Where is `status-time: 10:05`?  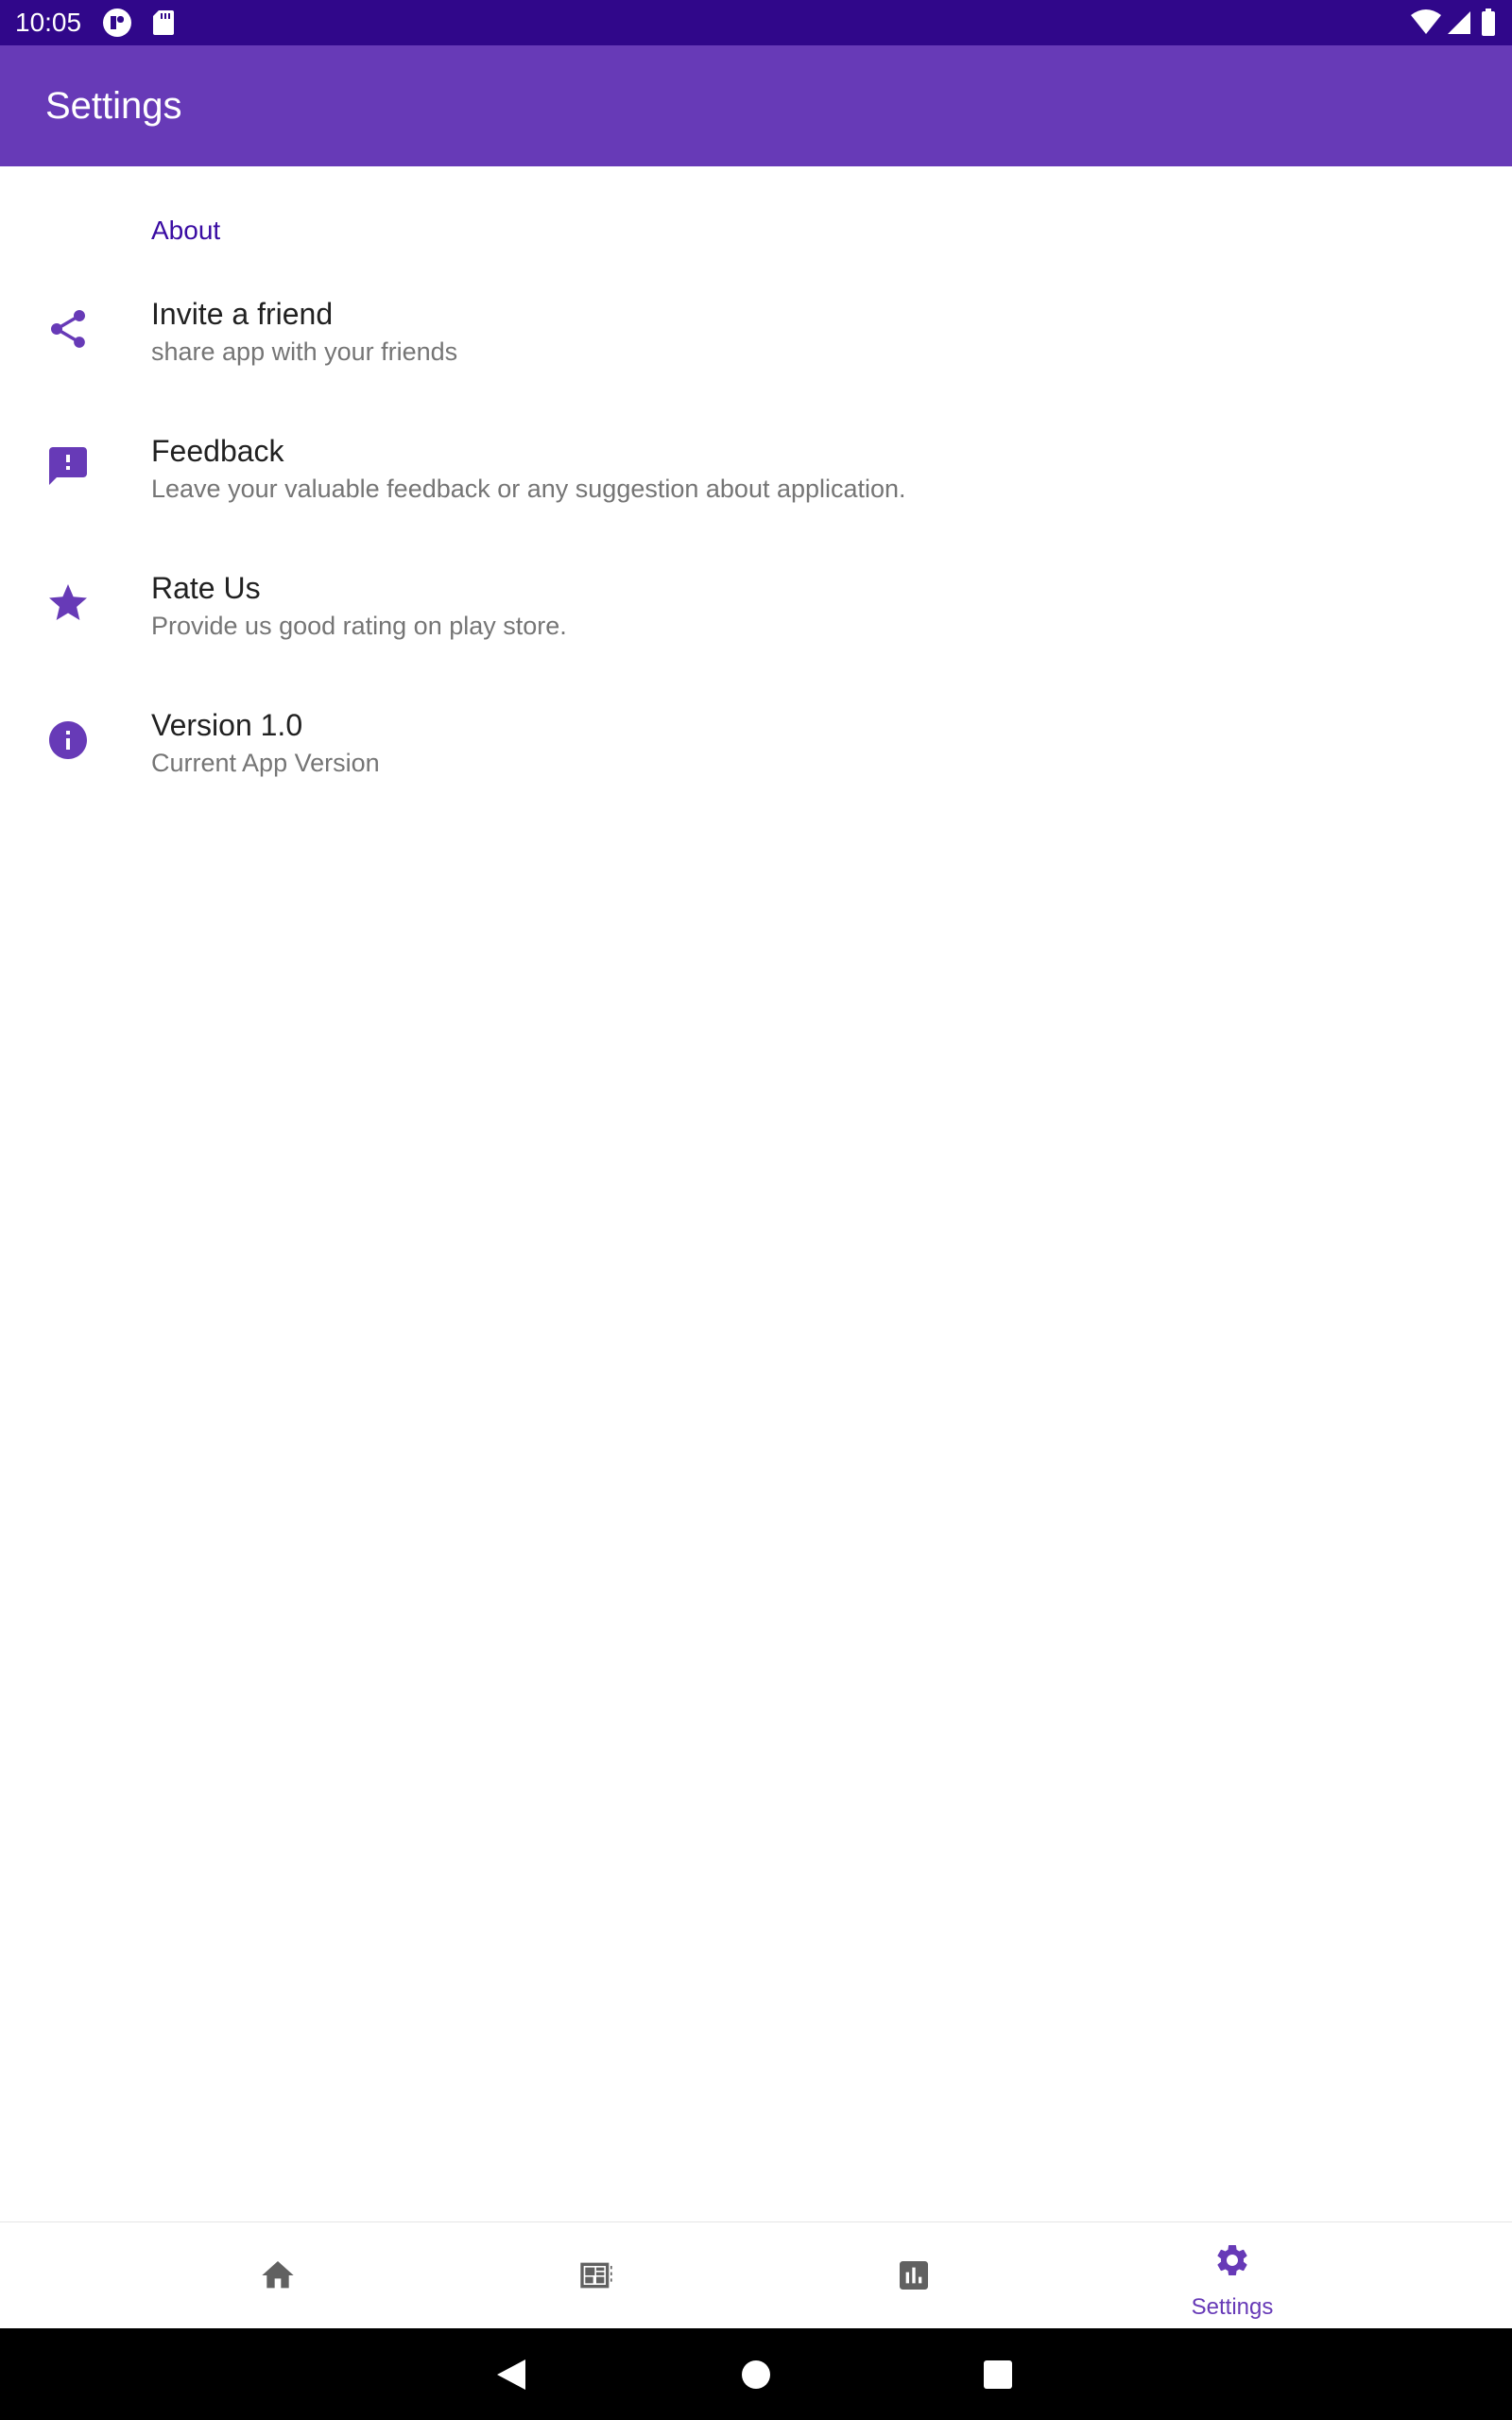 status-time: 10:05 is located at coordinates (48, 22).